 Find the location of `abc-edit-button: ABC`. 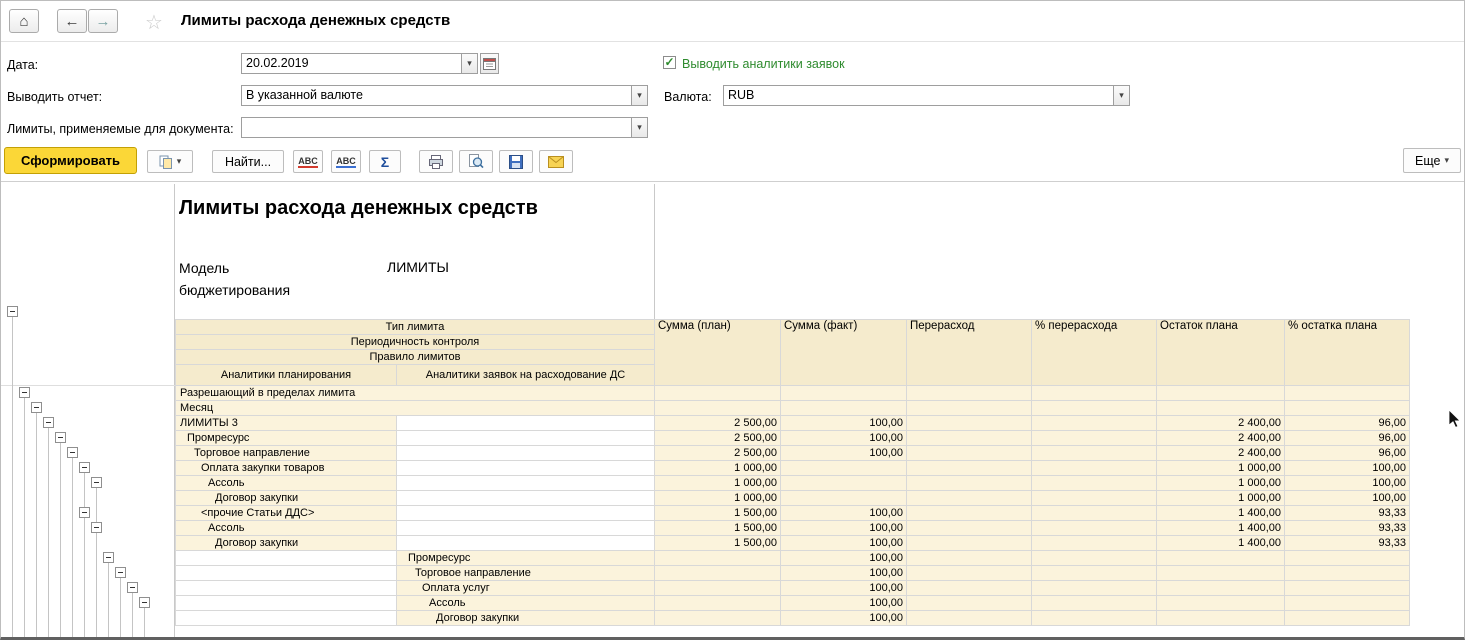

abc-edit-button: ABC is located at coordinates (346, 161).